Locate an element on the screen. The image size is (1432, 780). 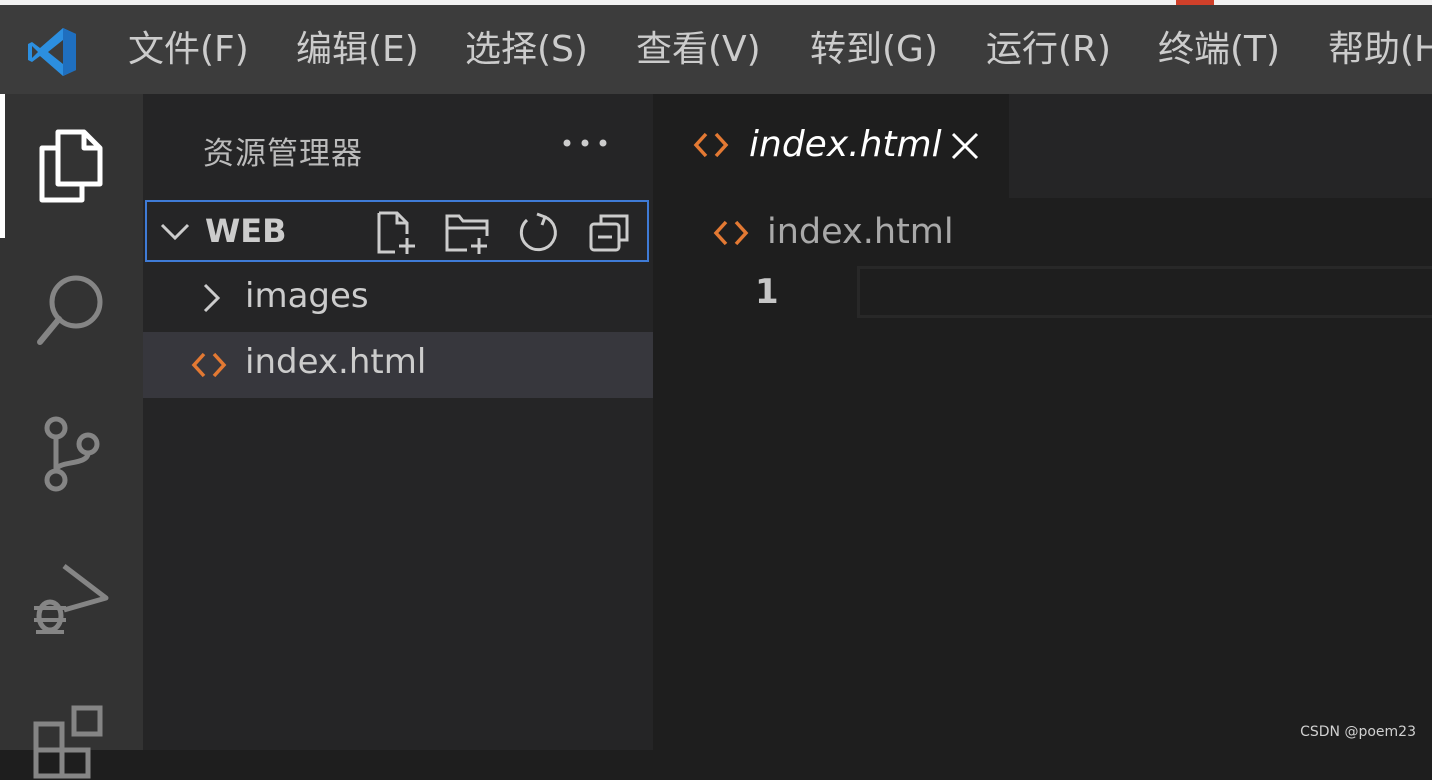
new-folder-icon is located at coordinates (466, 233).